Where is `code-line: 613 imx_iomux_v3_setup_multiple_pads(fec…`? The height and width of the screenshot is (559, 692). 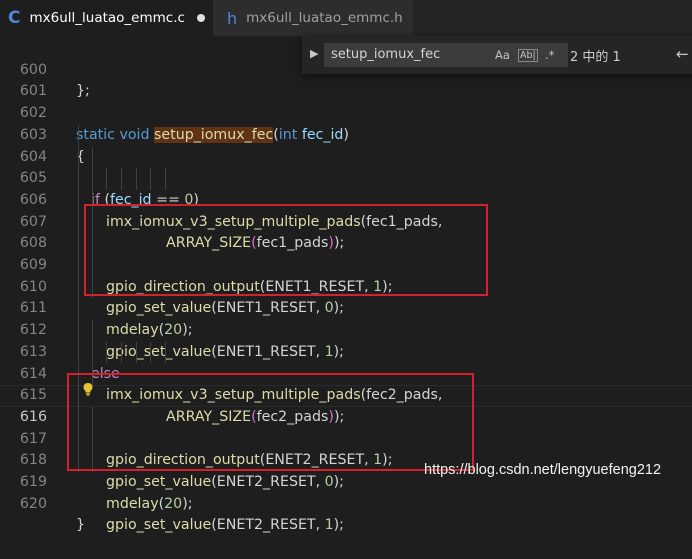
code-line: 613 imx_iomux_v3_setup_multiple_pads(fec… is located at coordinates (346, 361).